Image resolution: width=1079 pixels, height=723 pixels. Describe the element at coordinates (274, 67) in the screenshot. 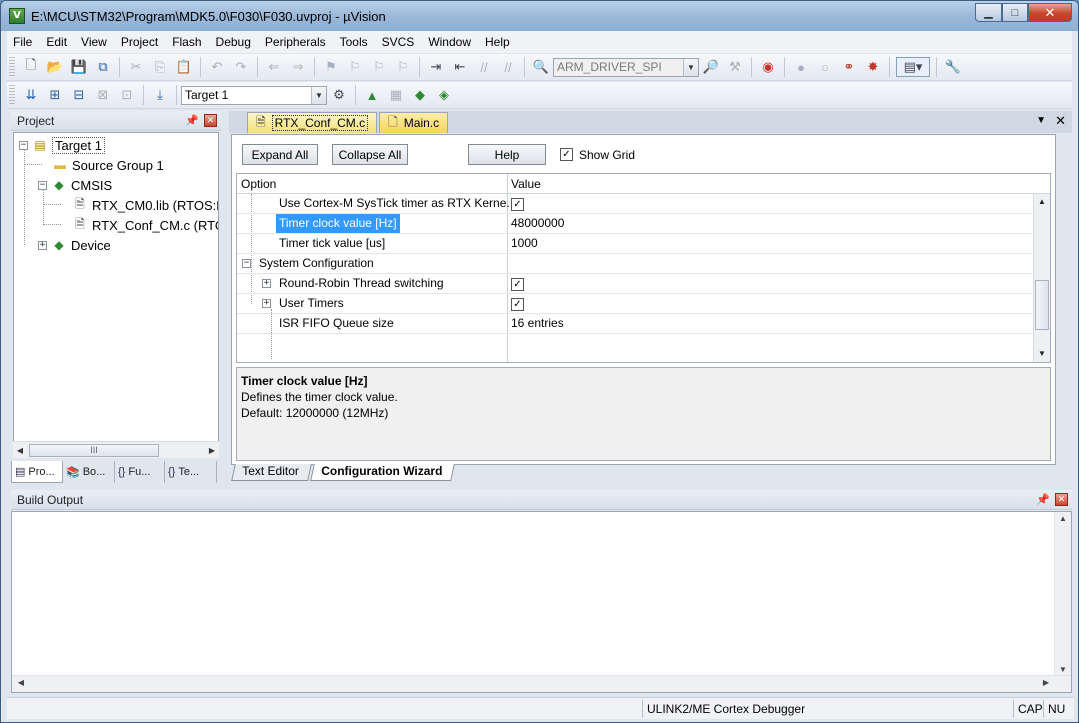

I see `navigate-back-icon: ⇐` at that location.